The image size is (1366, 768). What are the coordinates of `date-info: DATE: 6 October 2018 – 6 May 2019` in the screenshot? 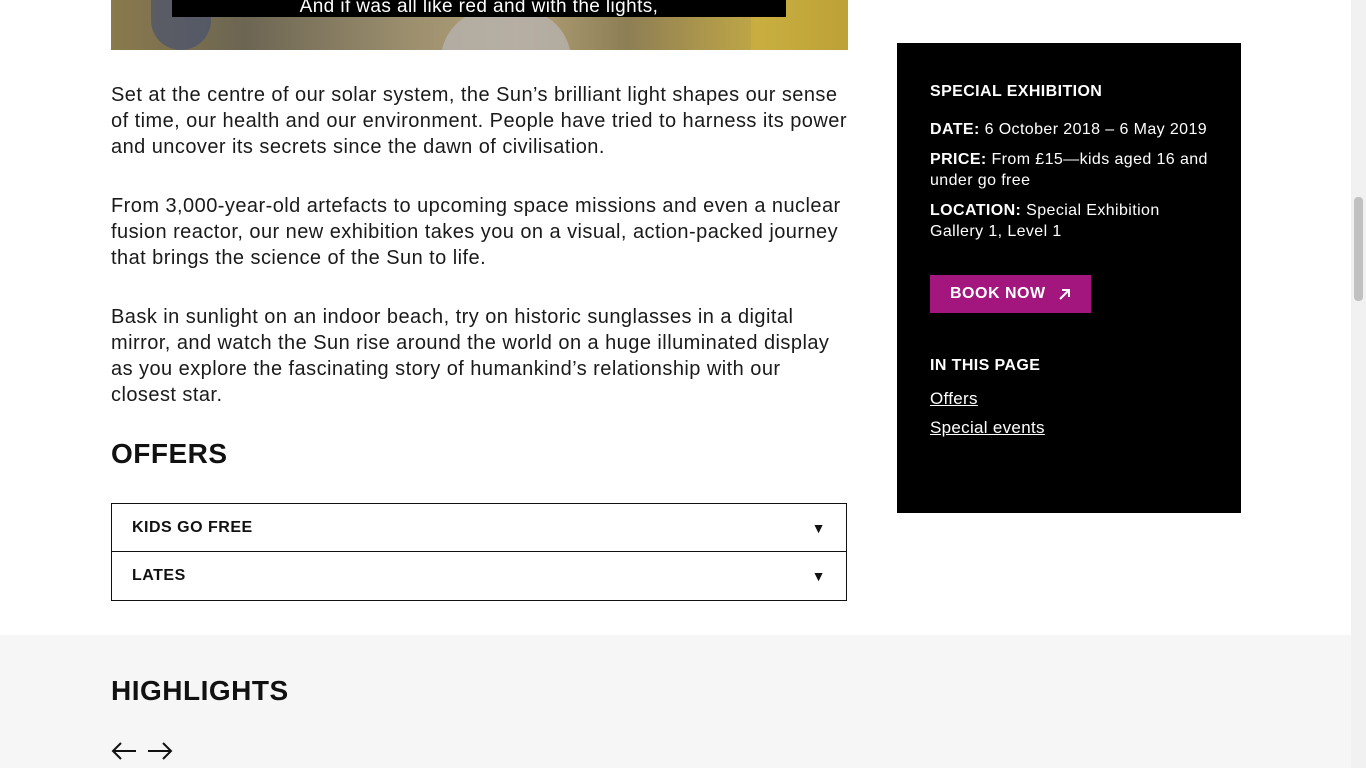 It's located at (1069, 129).